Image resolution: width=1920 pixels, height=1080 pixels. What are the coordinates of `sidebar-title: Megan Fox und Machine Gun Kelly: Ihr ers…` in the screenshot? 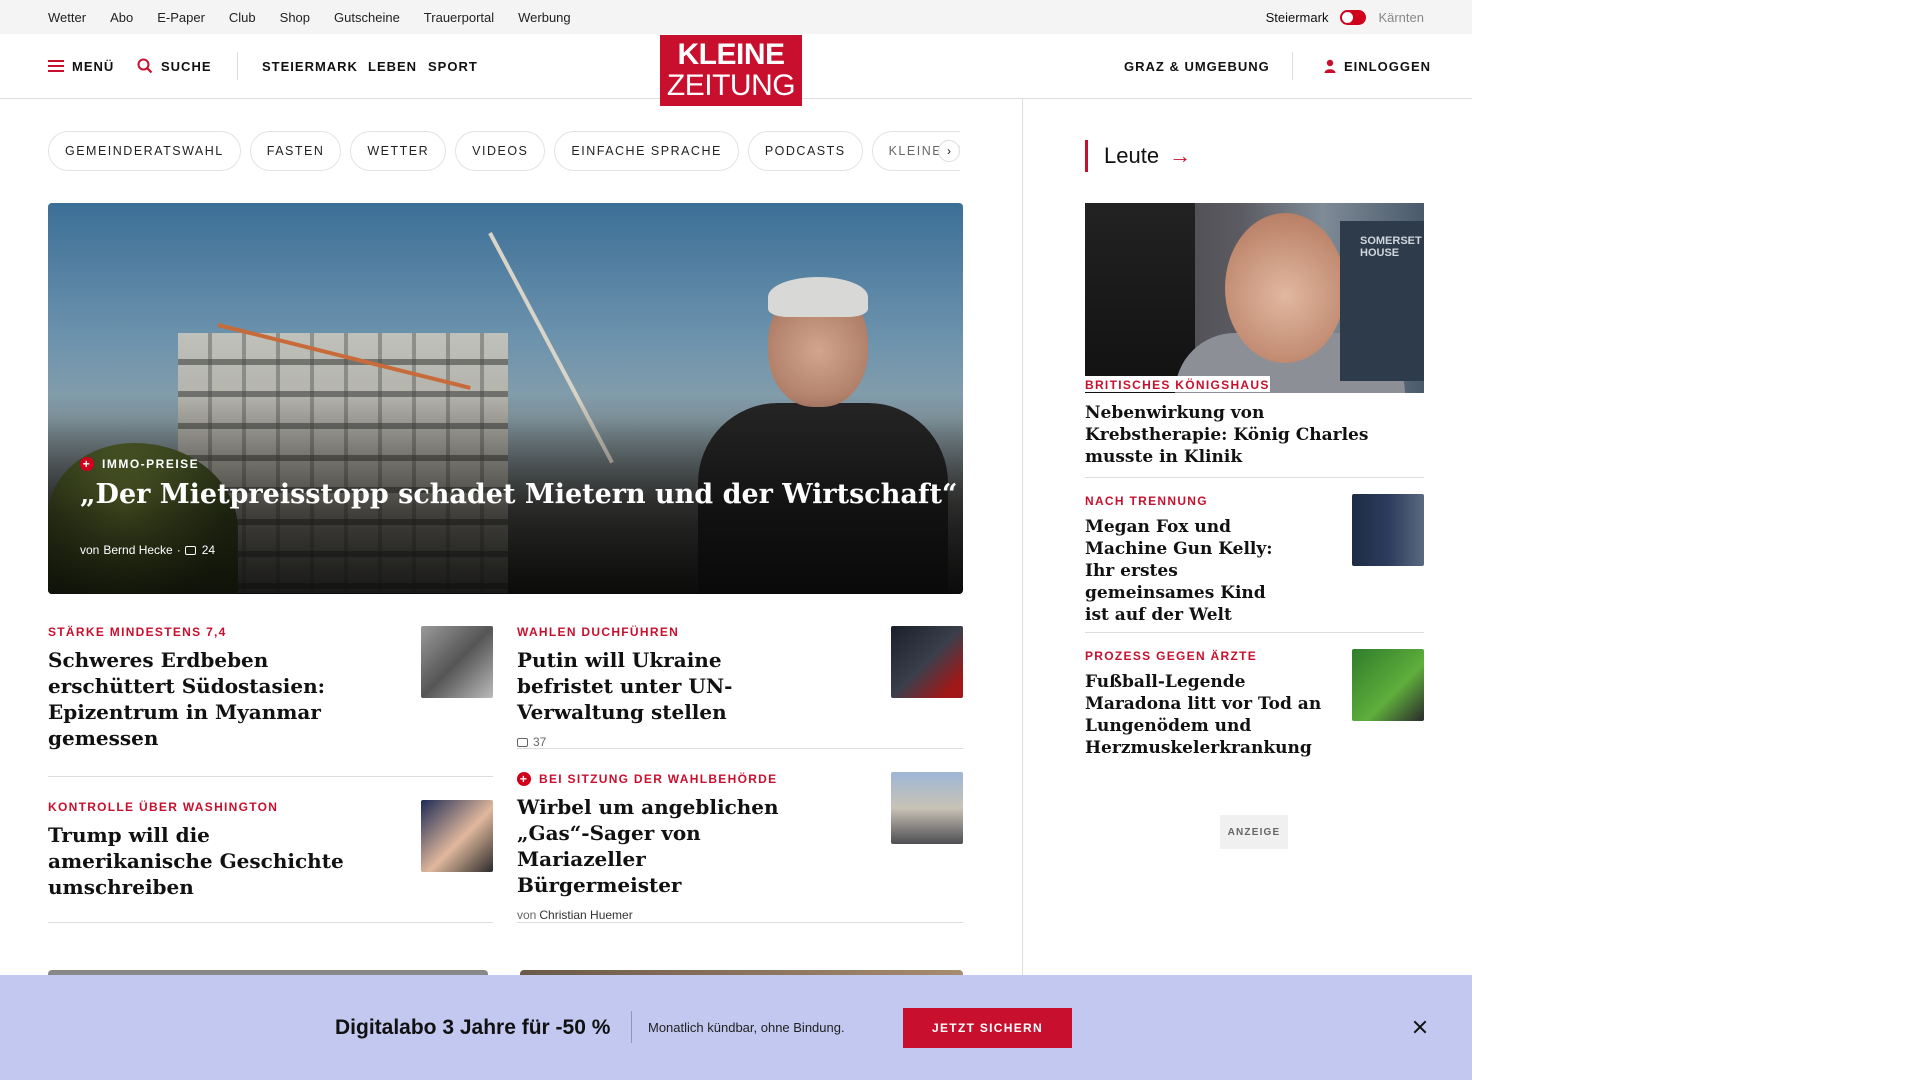 It's located at (1185, 571).